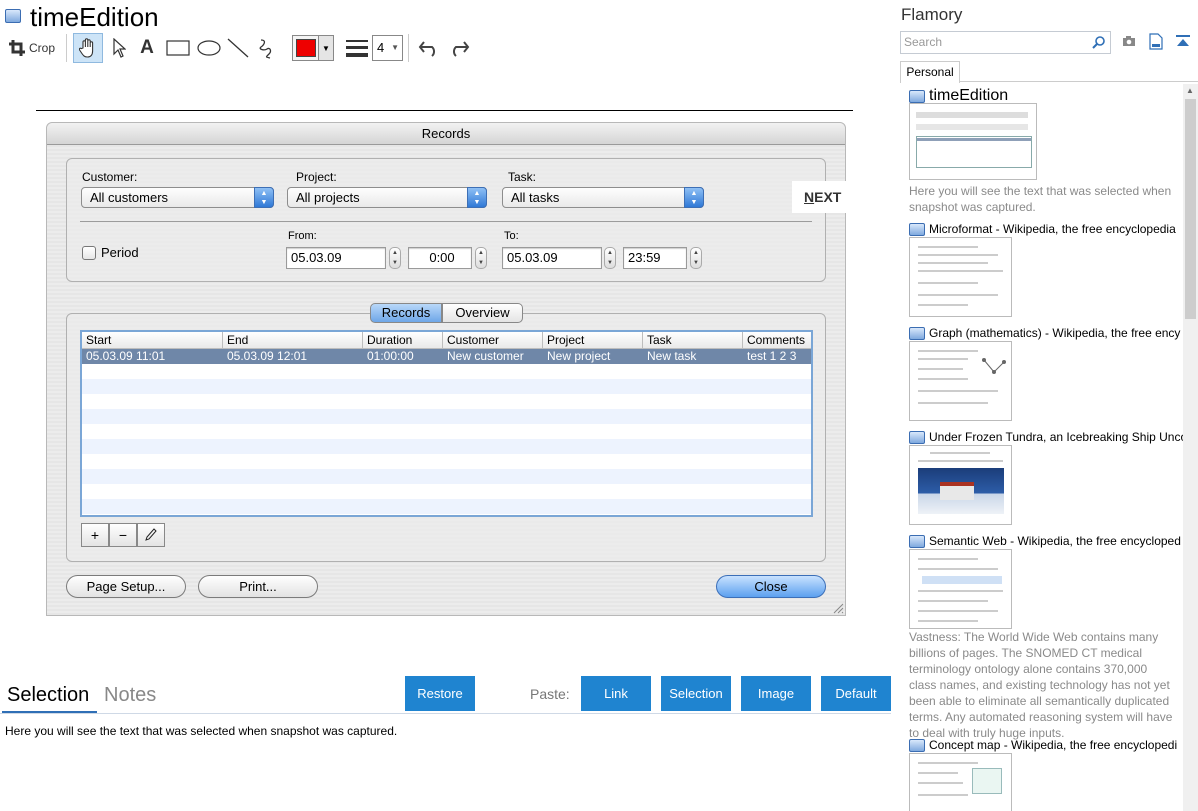  What do you see at coordinates (482, 313) in the screenshot?
I see `tab-overview: Overview` at bounding box center [482, 313].